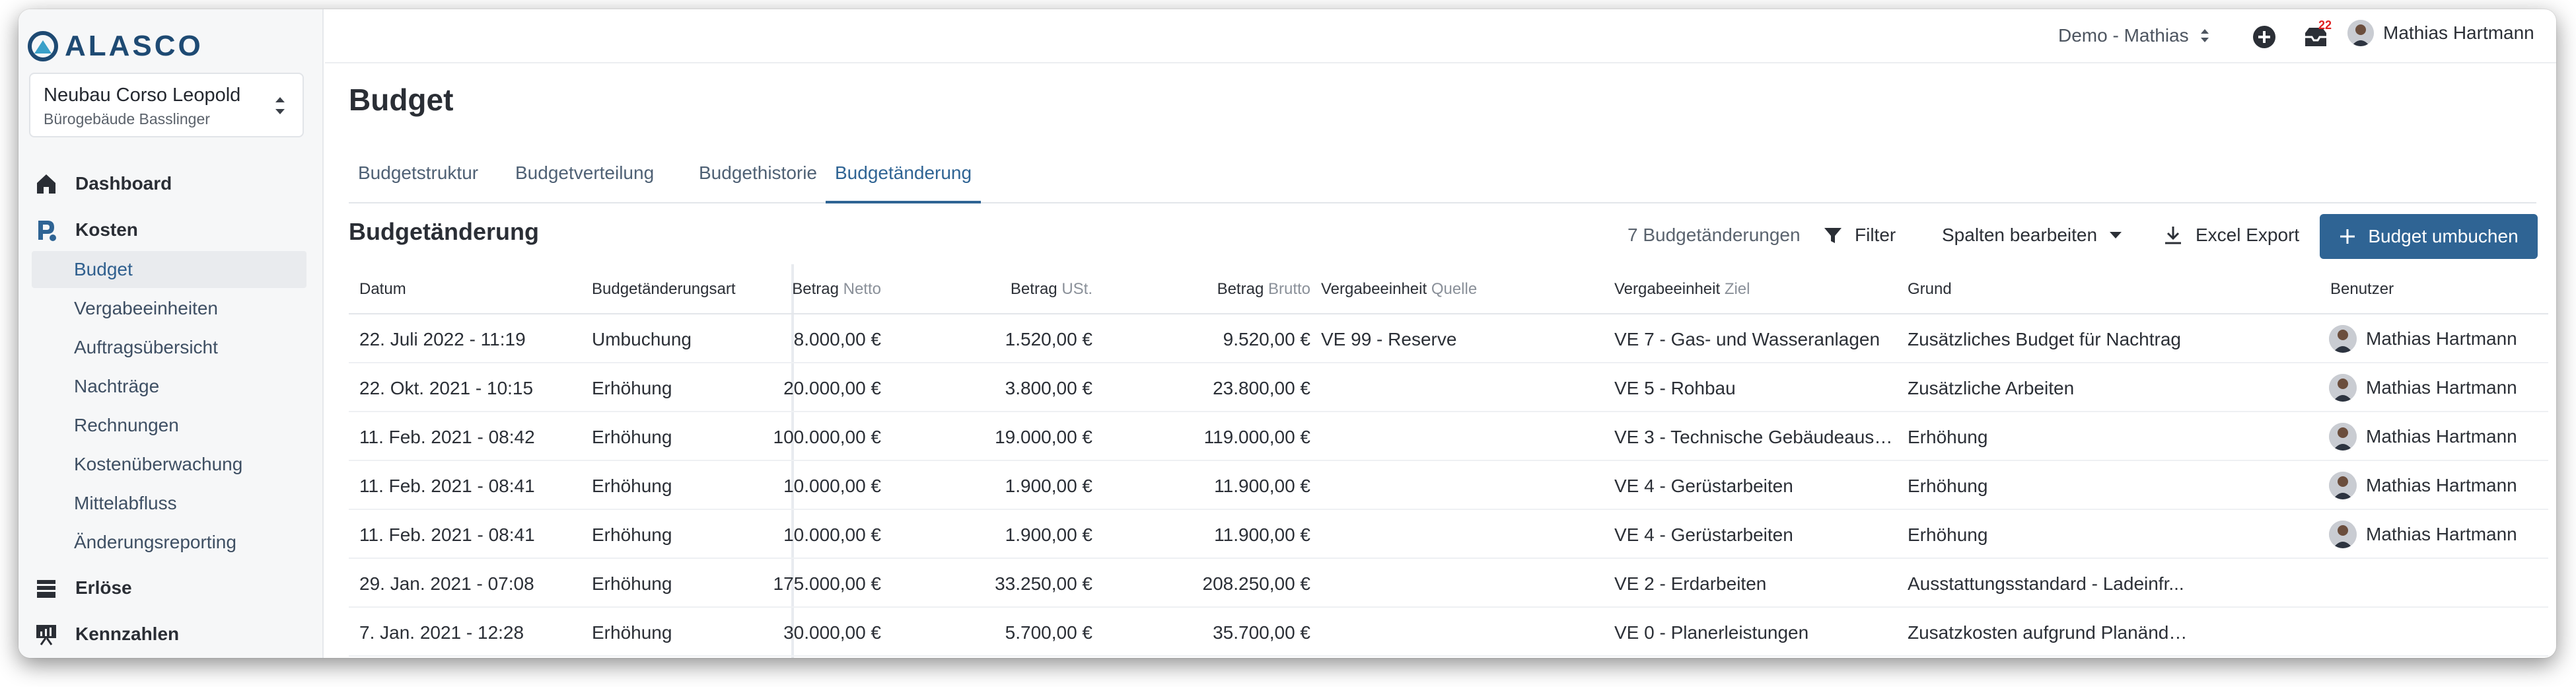 This screenshot has width=2576, height=687. Describe the element at coordinates (123, 183) in the screenshot. I see `nav-dashboard-label: Dashboard` at that location.